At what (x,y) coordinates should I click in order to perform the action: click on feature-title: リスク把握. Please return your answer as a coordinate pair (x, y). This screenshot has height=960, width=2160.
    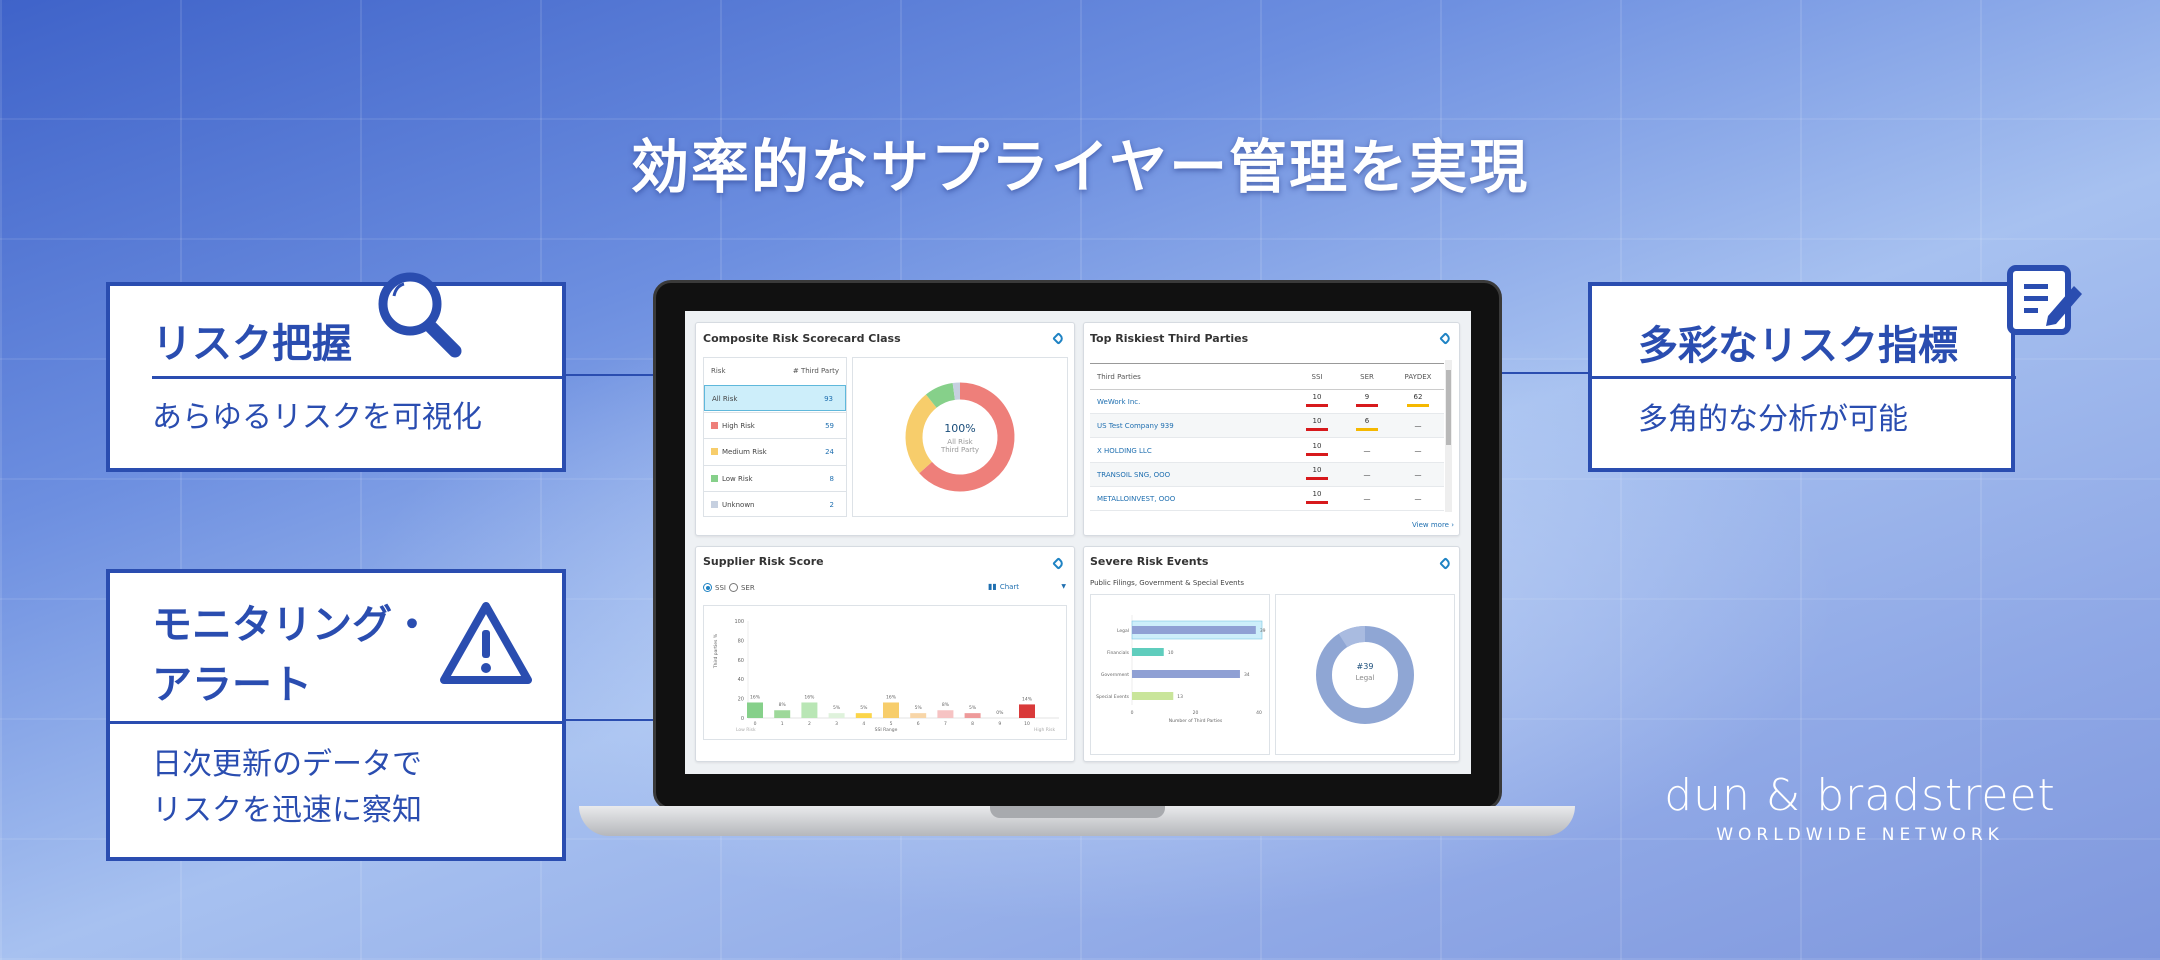
    Looking at the image, I should click on (252, 344).